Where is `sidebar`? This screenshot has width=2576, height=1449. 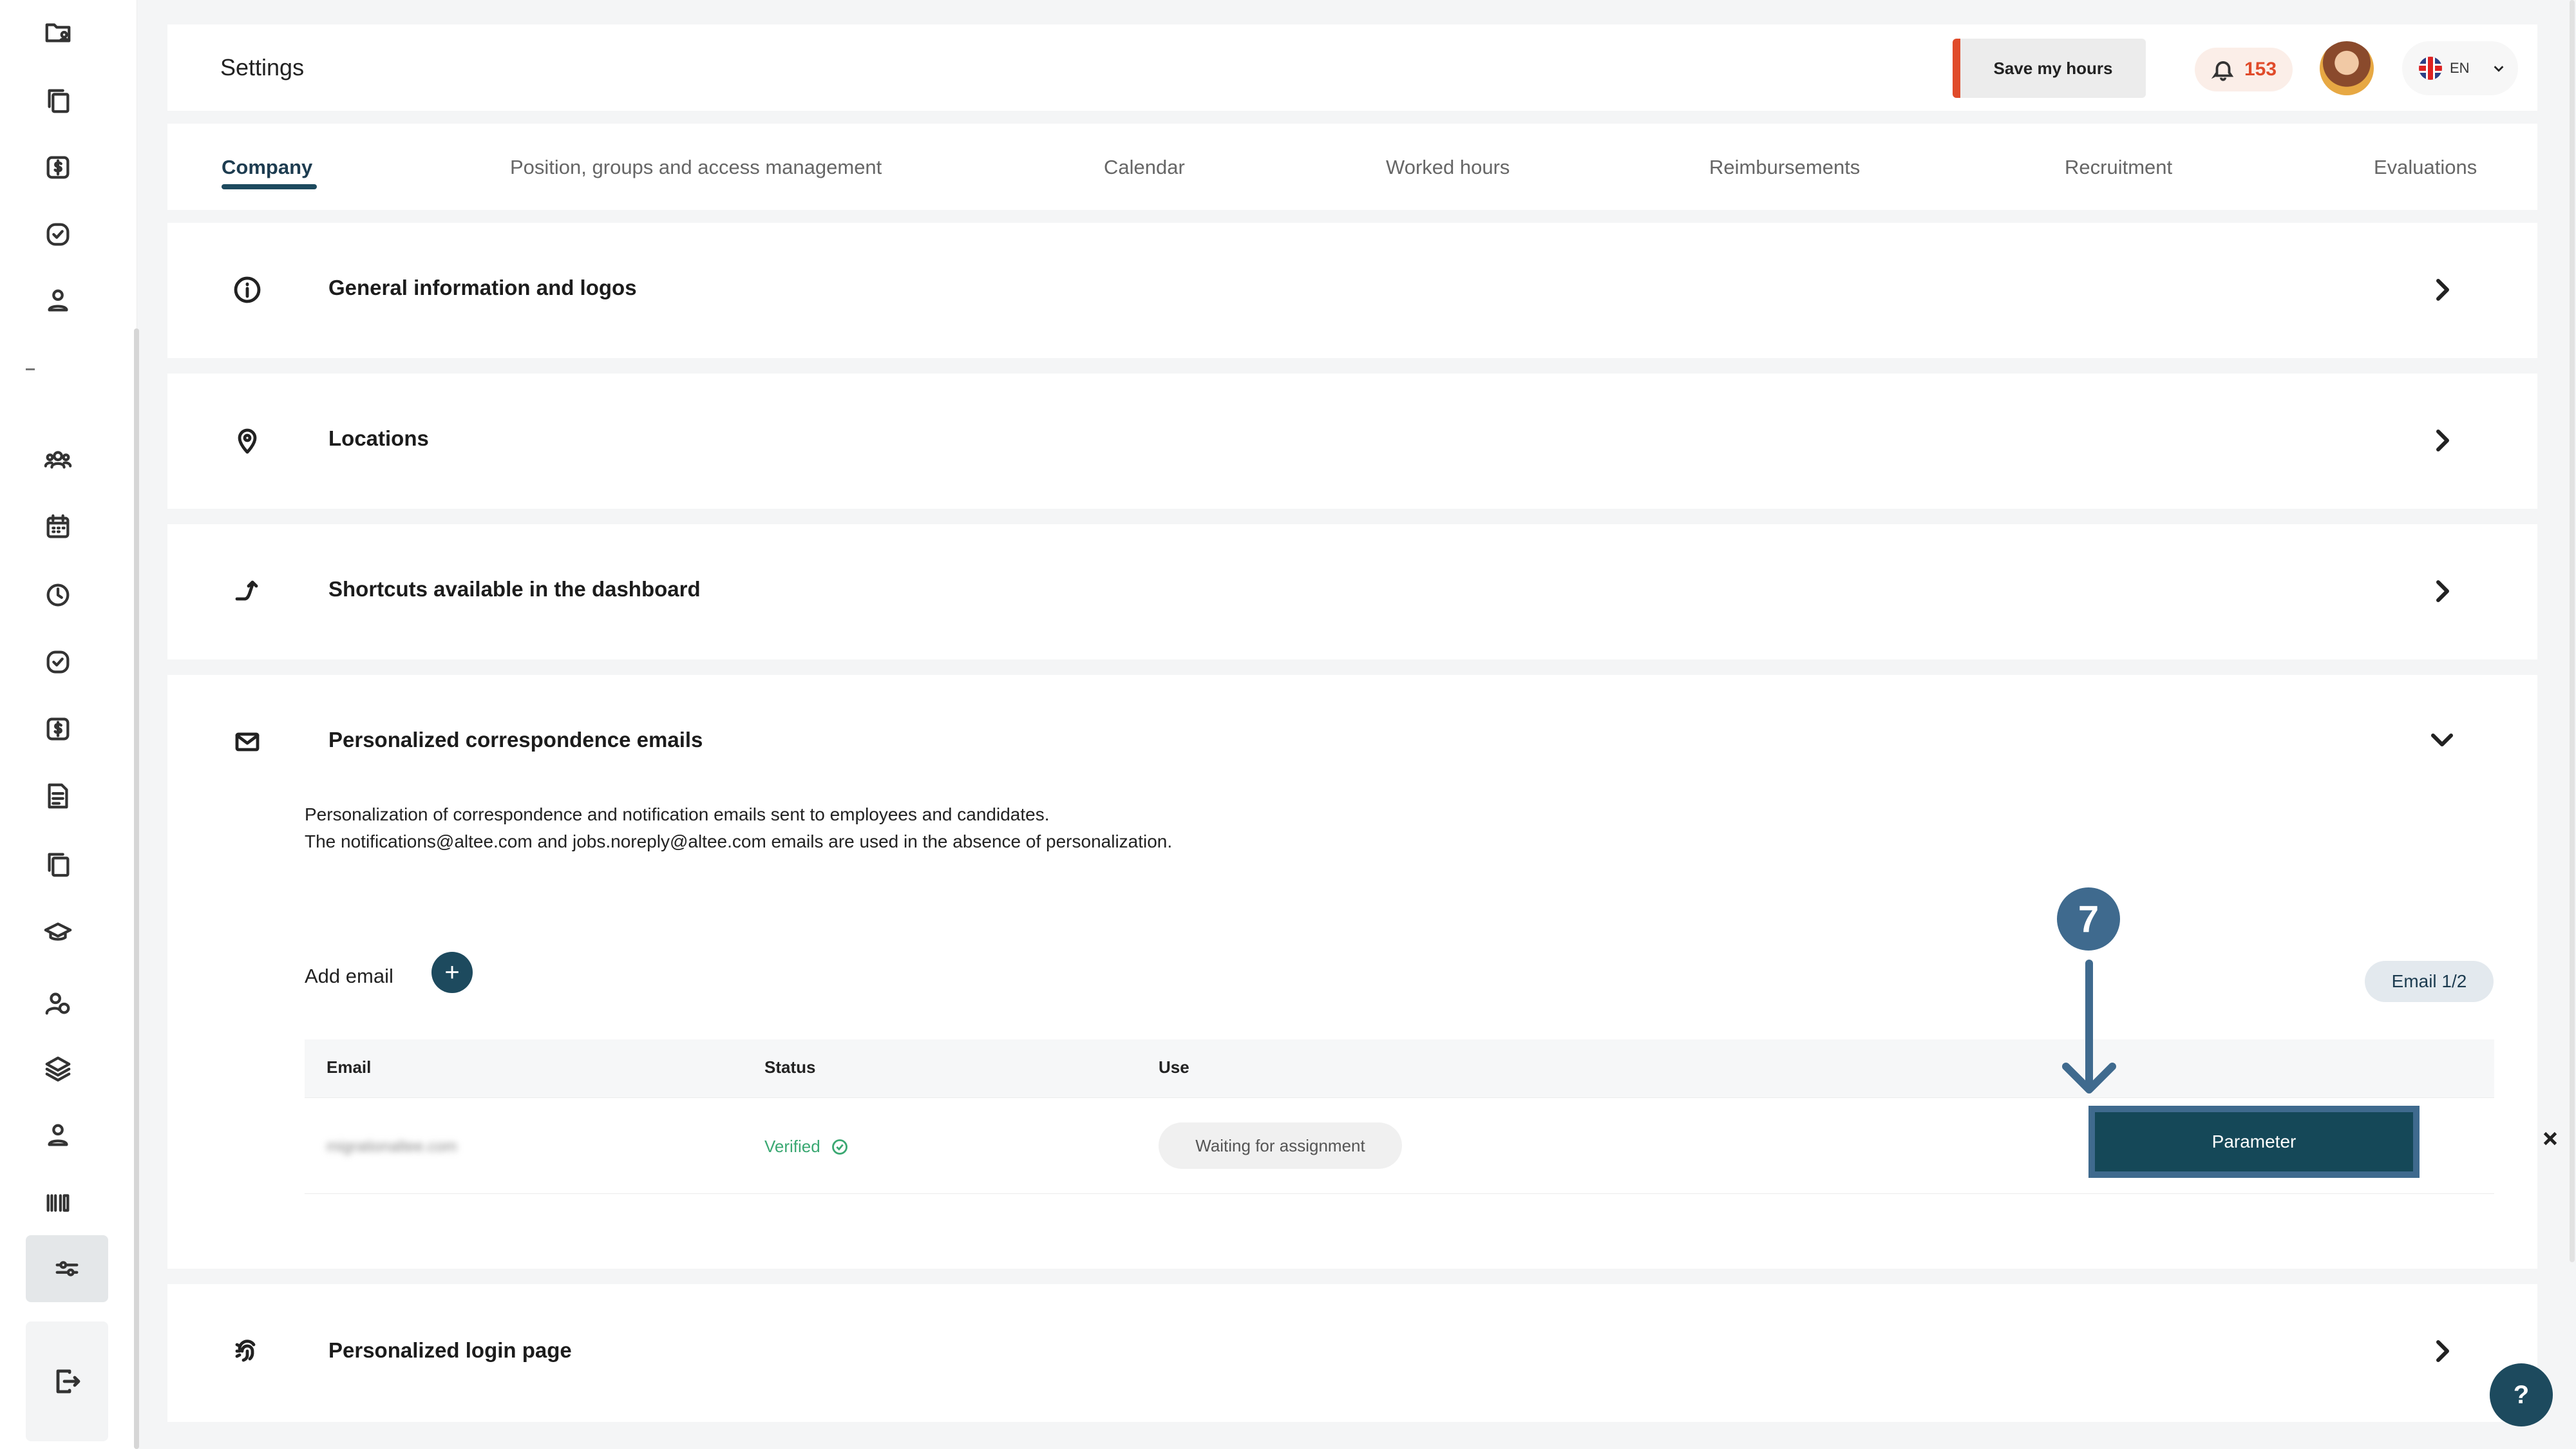
sidebar is located at coordinates (69, 724).